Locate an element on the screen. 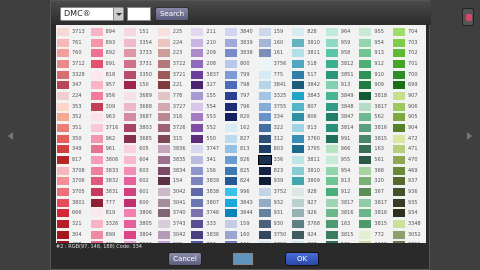 The width and height of the screenshot is (480, 270). color-swatch: 3838 is located at coordinates (241, 53).